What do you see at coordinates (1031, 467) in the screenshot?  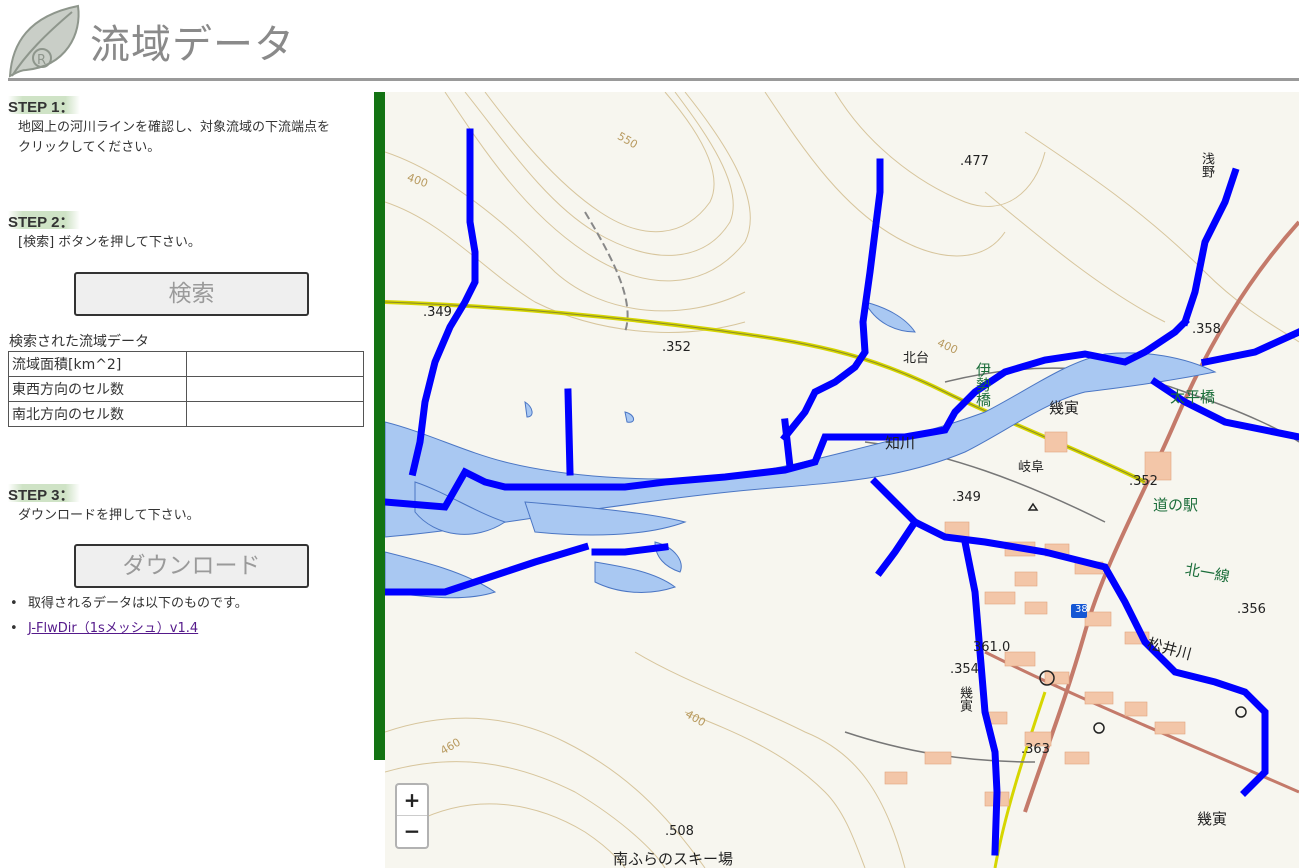 I see `map-label-gifu: 岐阜` at bounding box center [1031, 467].